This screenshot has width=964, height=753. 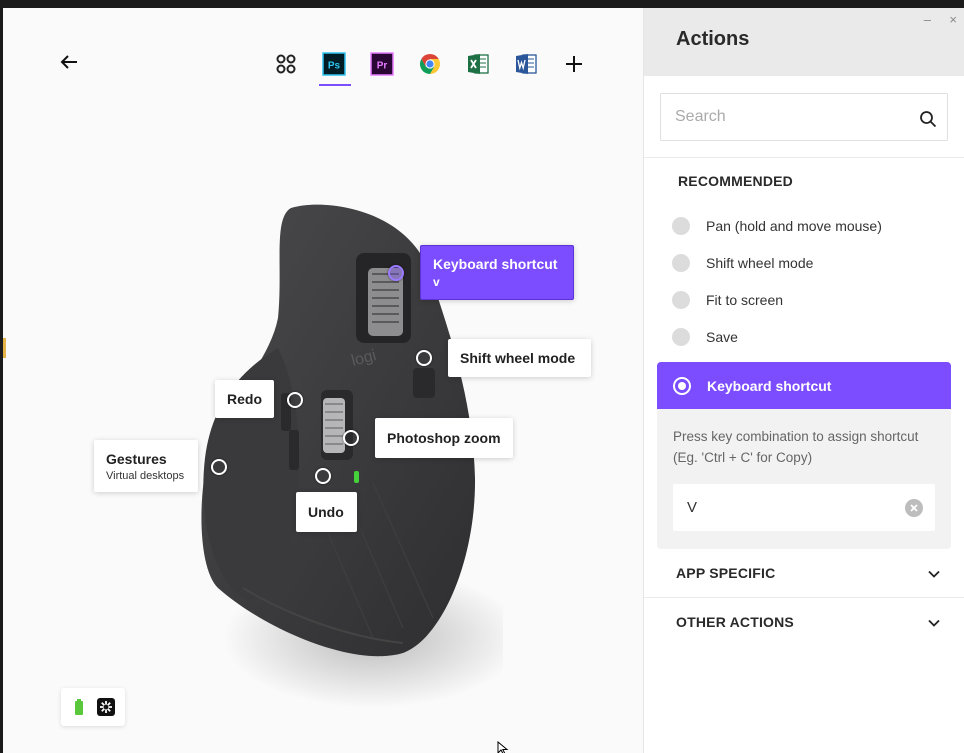 I want to click on plus-icon, so click(x=574, y=64).